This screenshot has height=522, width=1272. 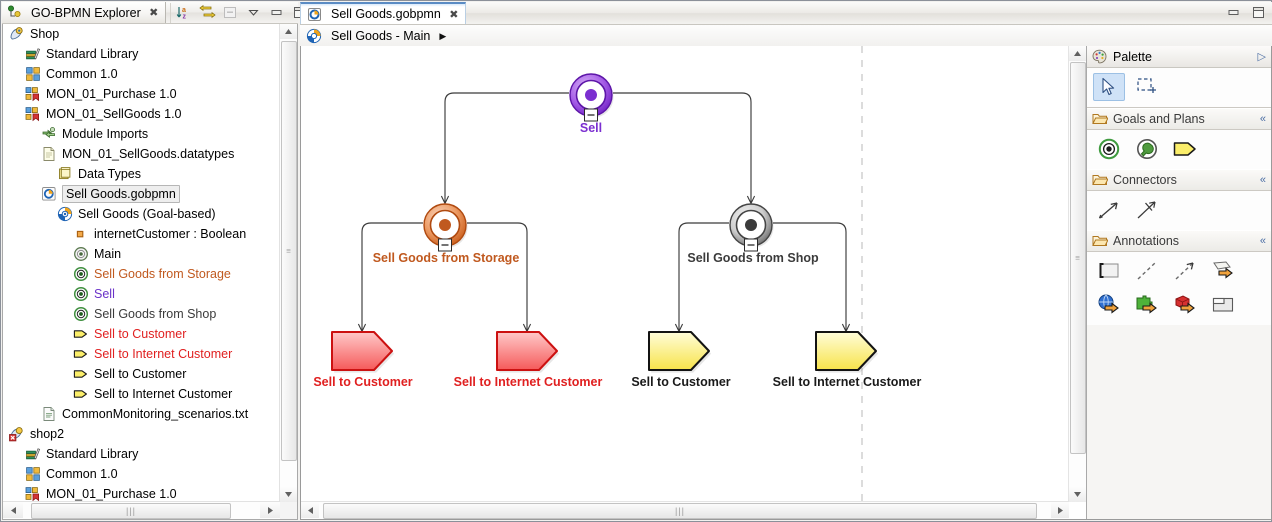 I want to click on palette-web-link, so click(x=1109, y=305).